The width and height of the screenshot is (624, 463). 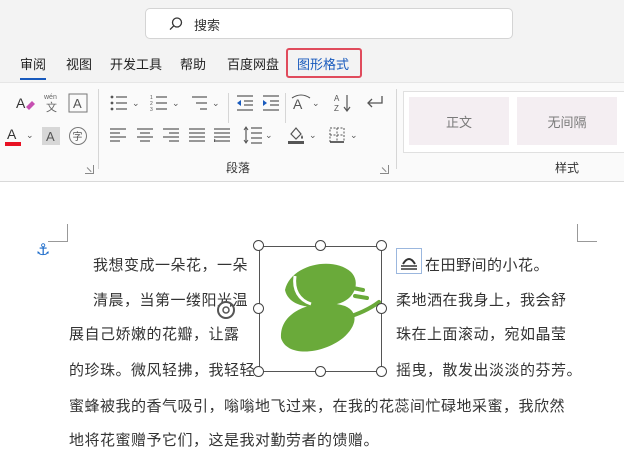 I want to click on paragraph-line: 展自己娇嫩的花瓣，让露, so click(x=154, y=334).